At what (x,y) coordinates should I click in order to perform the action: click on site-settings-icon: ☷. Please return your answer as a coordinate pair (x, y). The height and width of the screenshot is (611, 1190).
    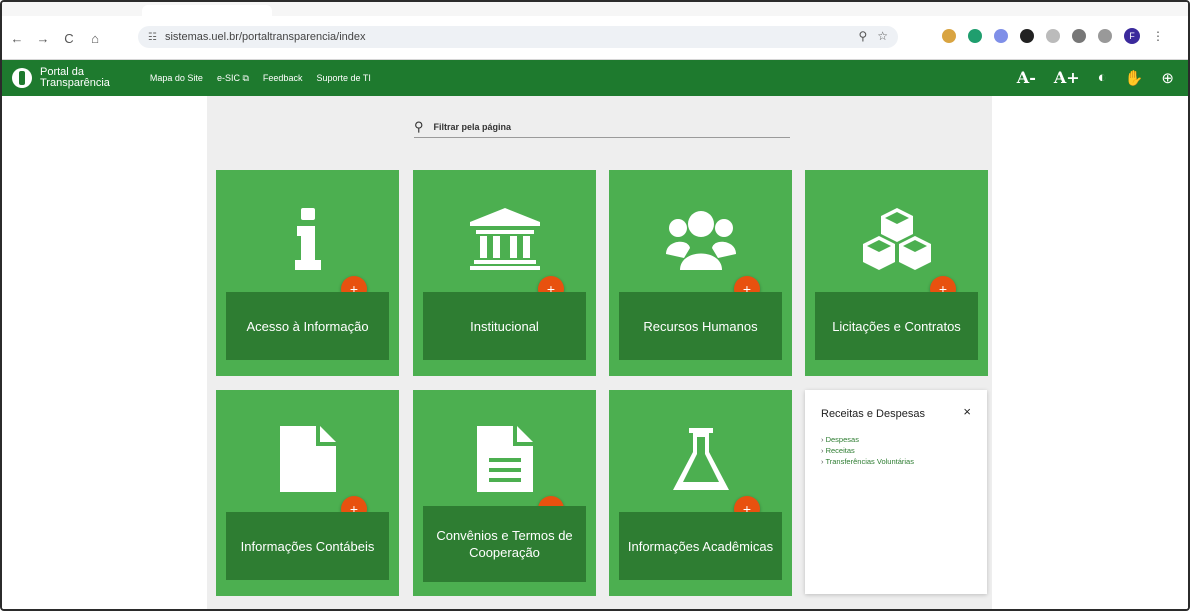
    Looking at the image, I should click on (152, 37).